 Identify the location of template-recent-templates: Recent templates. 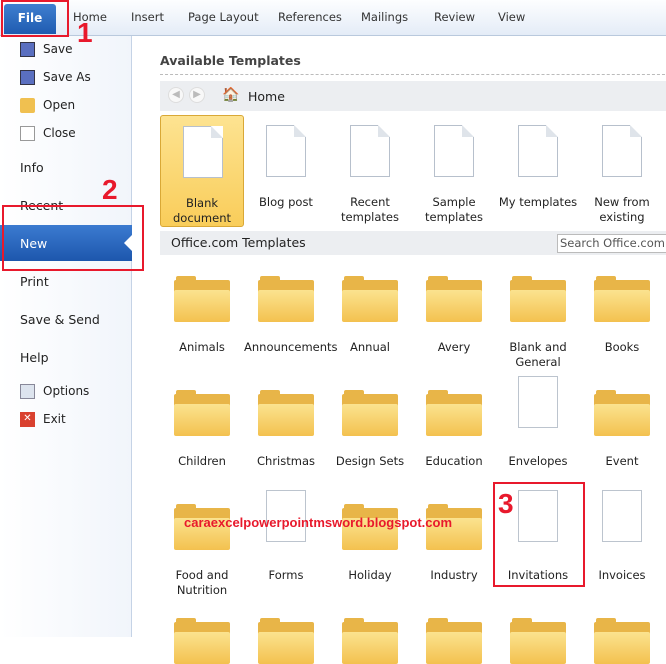
(370, 171).